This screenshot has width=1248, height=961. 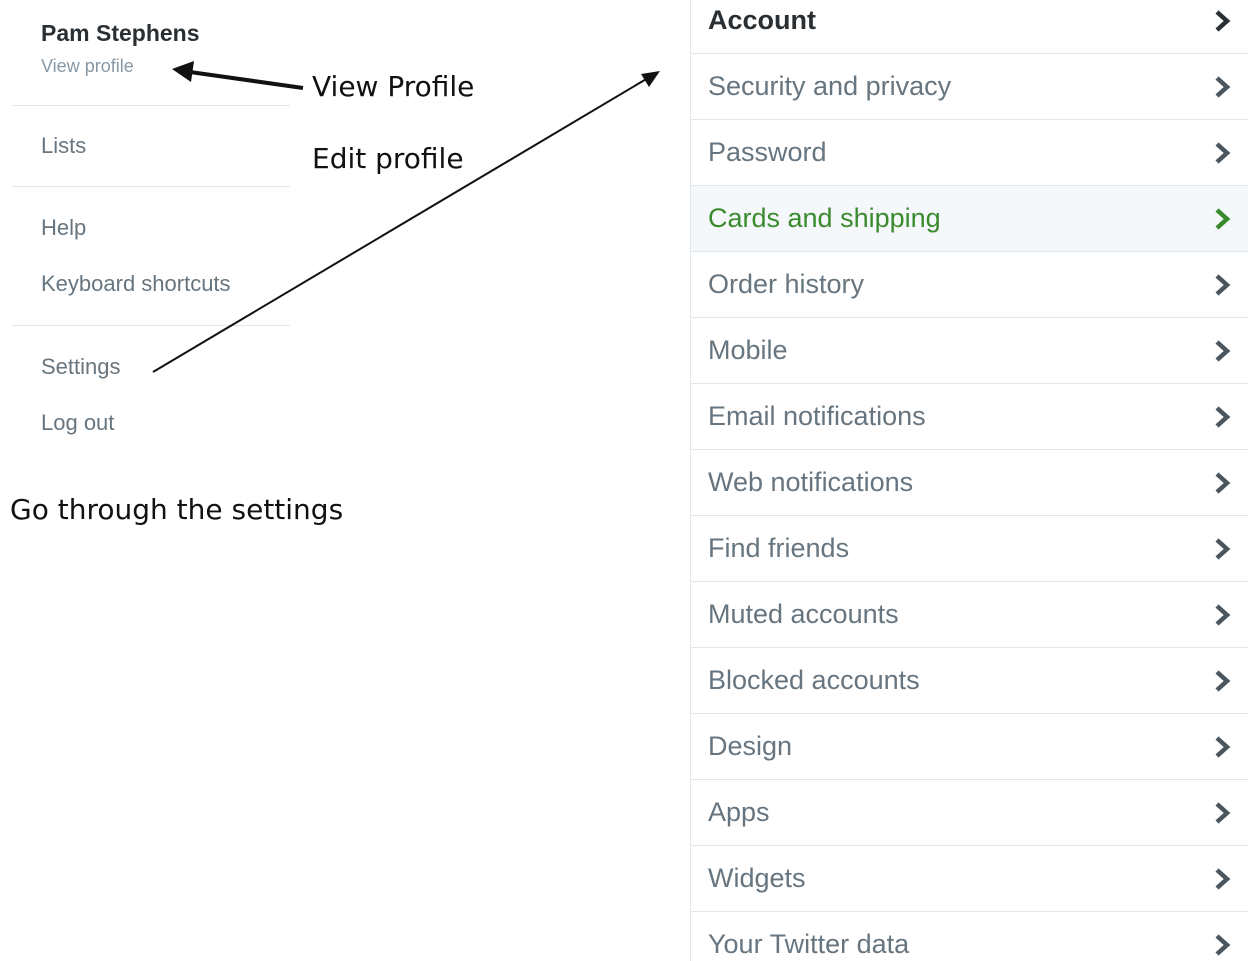 What do you see at coordinates (757, 878) in the screenshot?
I see `settings-nav-item-label: Widgets` at bounding box center [757, 878].